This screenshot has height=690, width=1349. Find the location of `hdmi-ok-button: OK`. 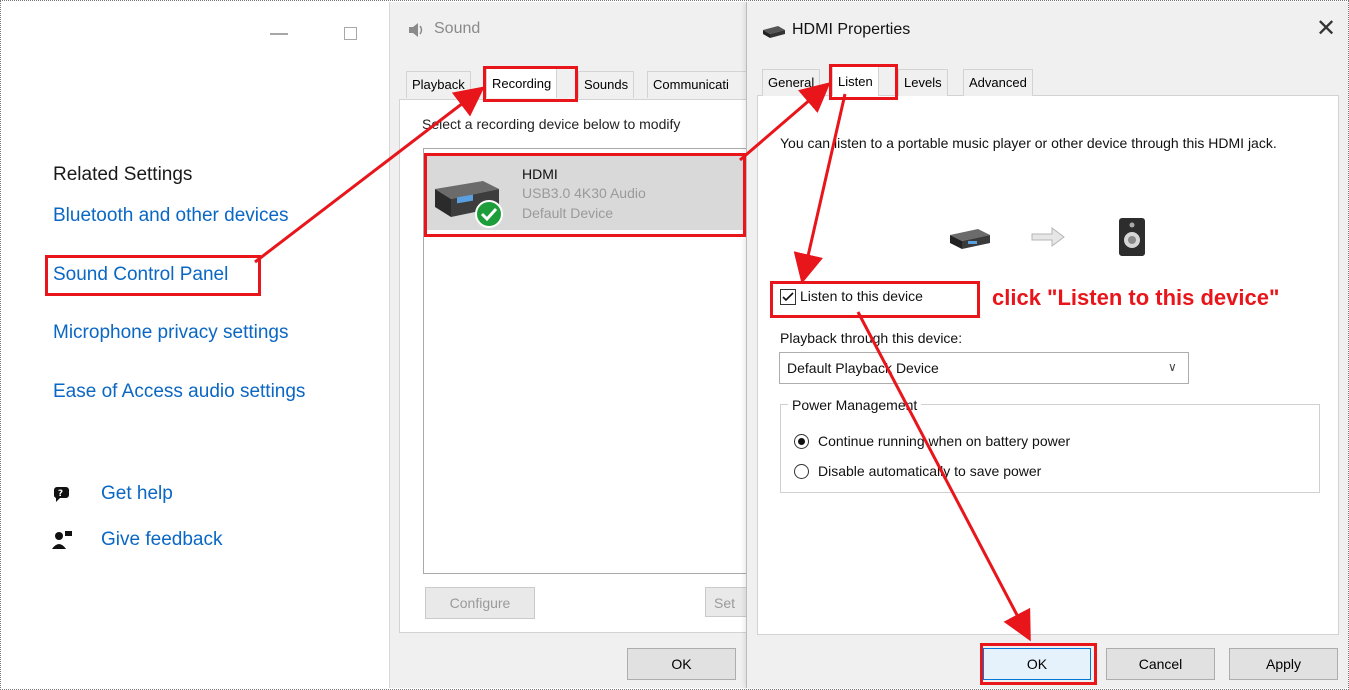

hdmi-ok-button: OK is located at coordinates (1037, 664).